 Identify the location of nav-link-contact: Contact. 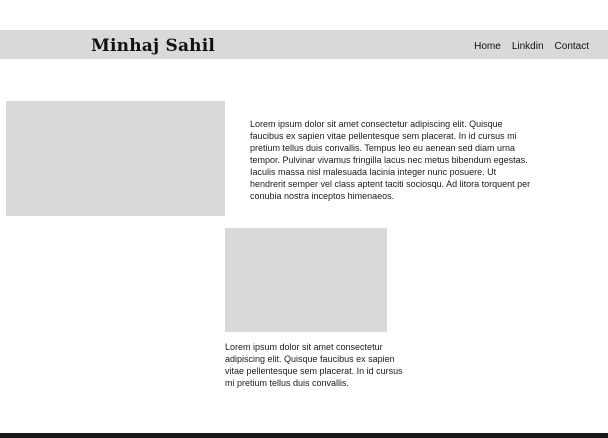
(572, 47).